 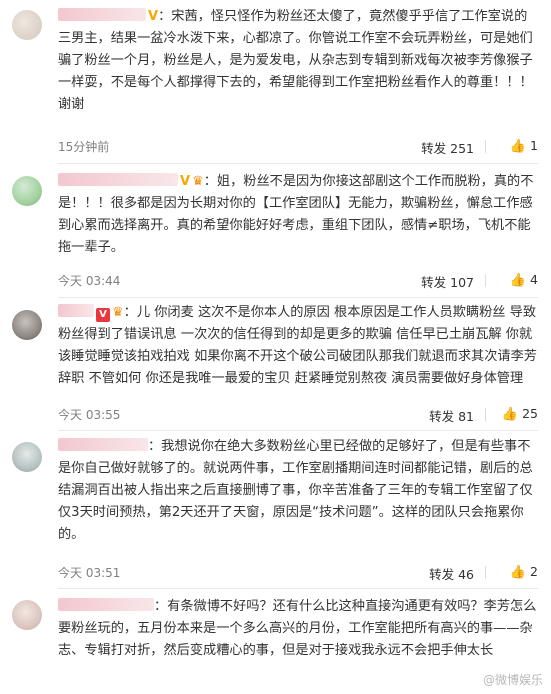 I want to click on timestamp: 15分钟前, so click(x=84, y=147).